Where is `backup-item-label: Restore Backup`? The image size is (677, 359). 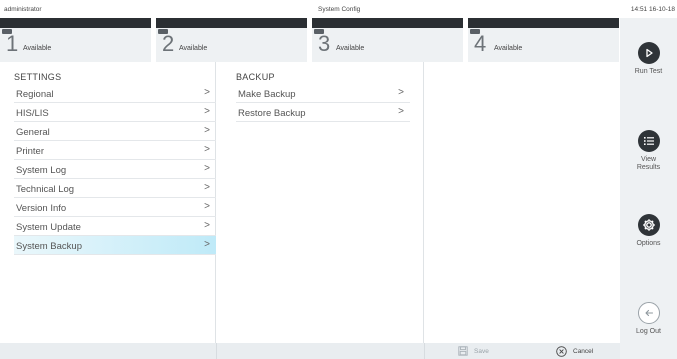 backup-item-label: Restore Backup is located at coordinates (272, 113).